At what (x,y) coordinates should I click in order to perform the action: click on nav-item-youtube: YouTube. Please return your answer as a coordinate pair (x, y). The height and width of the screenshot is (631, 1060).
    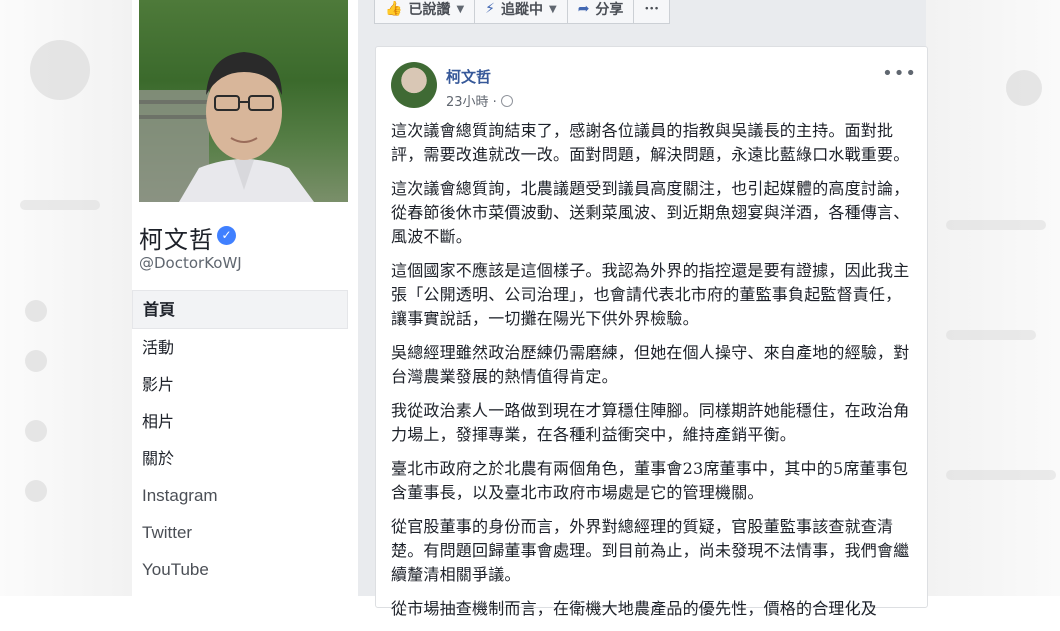
    Looking at the image, I should click on (240, 569).